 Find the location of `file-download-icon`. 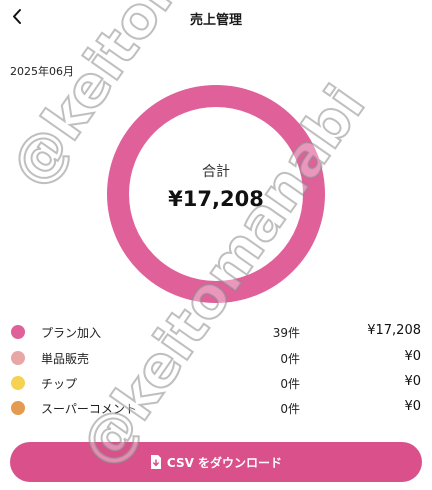

file-download-icon is located at coordinates (155, 462).